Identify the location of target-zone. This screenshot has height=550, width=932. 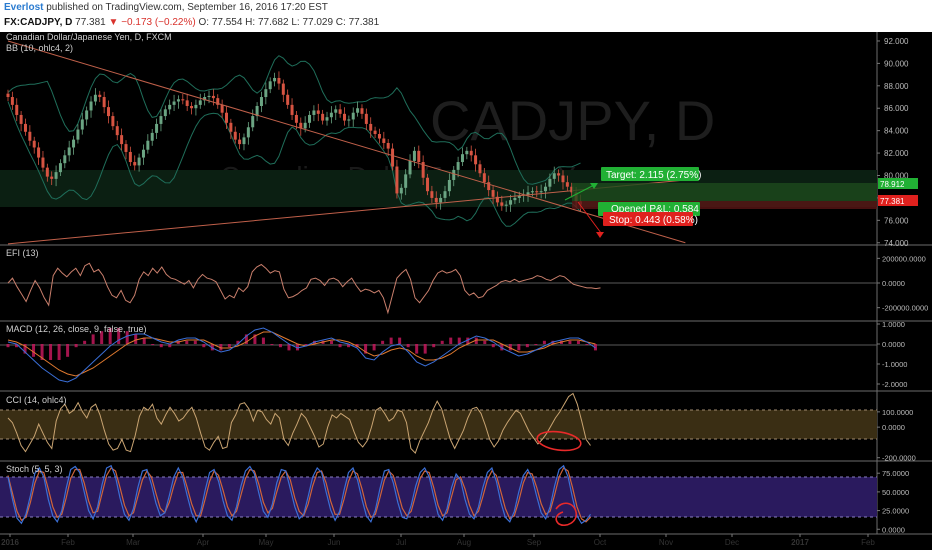
(724, 192).